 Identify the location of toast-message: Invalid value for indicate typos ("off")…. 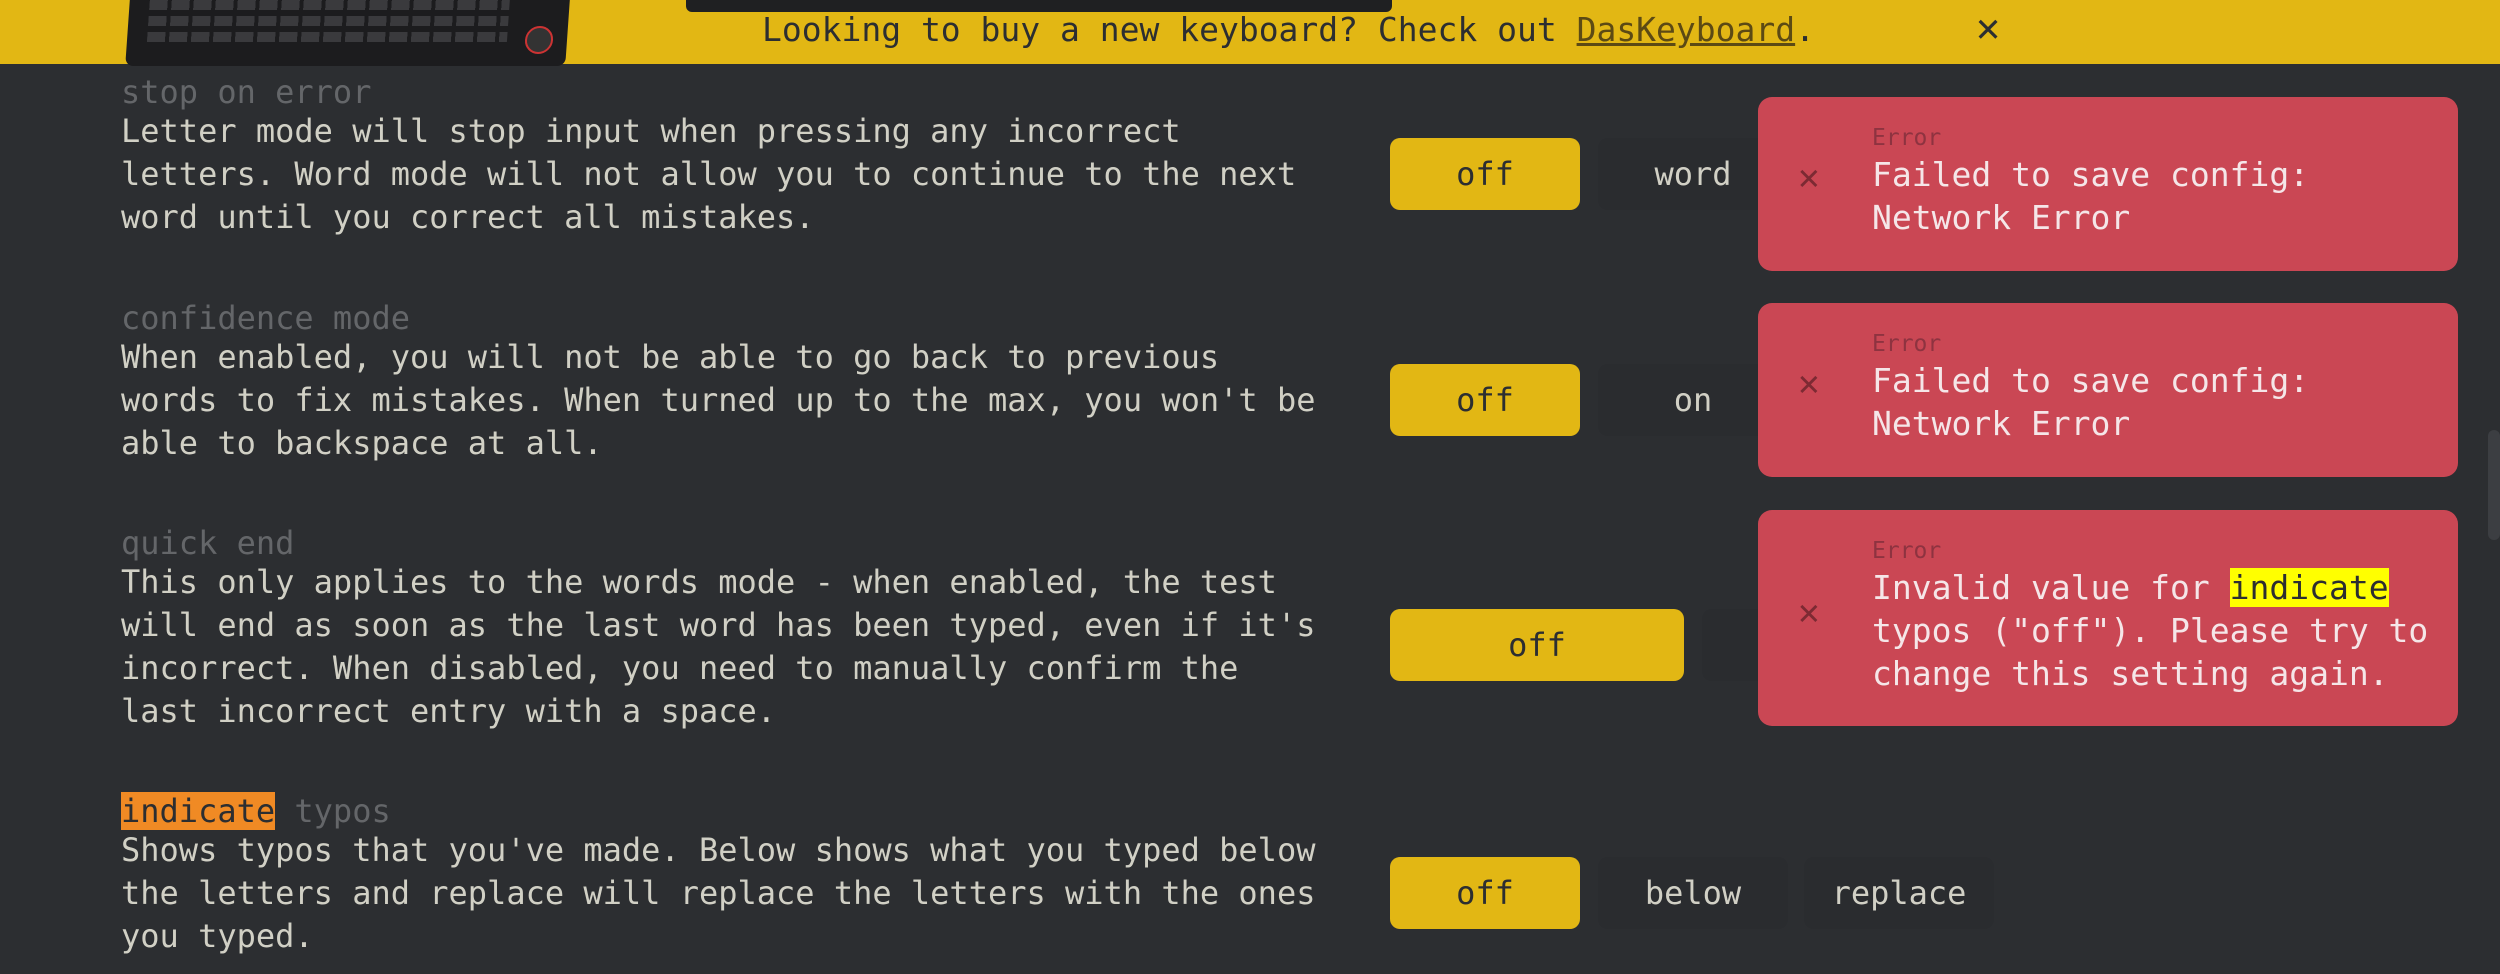
(2150, 630).